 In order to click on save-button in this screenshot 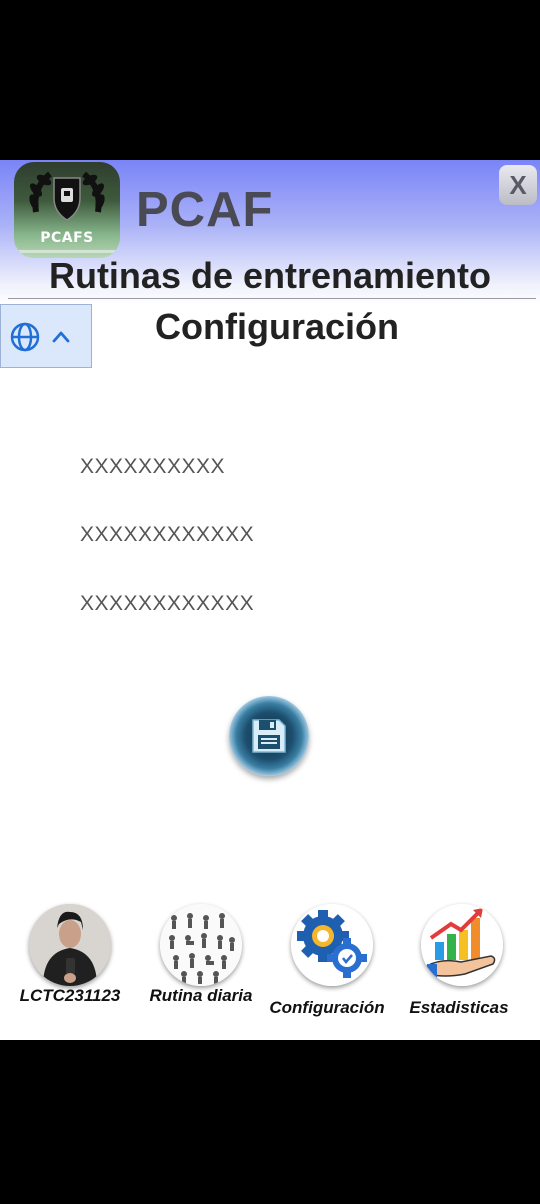, I will do `click(269, 736)`.